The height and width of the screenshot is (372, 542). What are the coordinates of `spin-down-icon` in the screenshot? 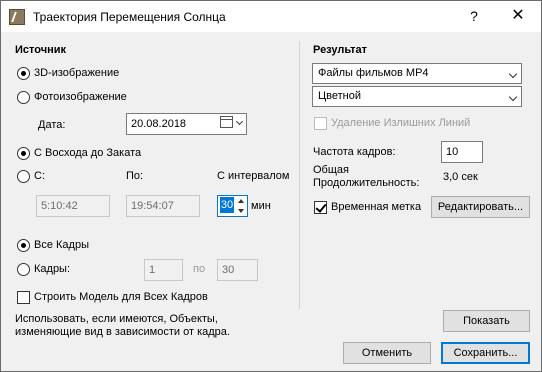 It's located at (240, 211).